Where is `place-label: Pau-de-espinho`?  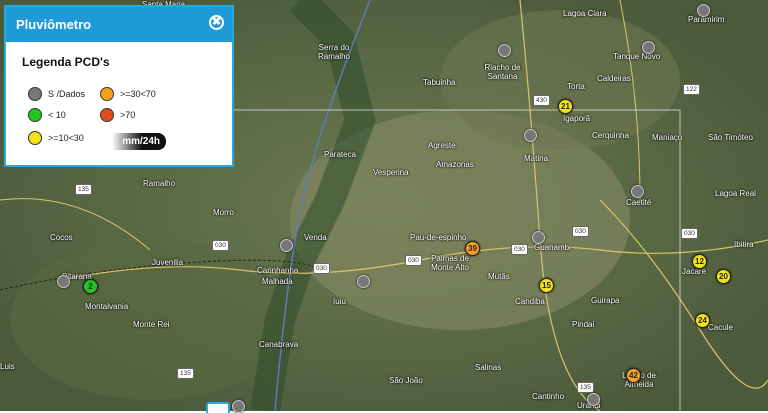
place-label: Pau-de-espinho is located at coordinates (438, 237).